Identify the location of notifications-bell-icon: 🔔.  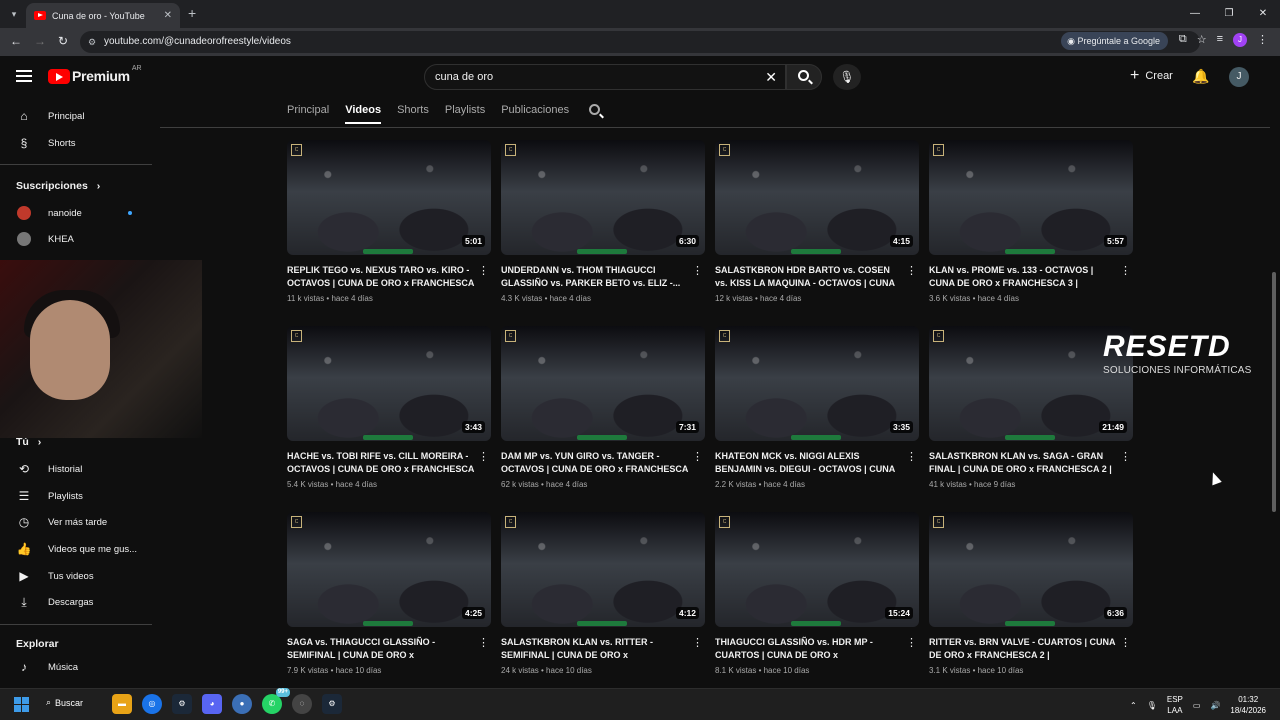
(1200, 76).